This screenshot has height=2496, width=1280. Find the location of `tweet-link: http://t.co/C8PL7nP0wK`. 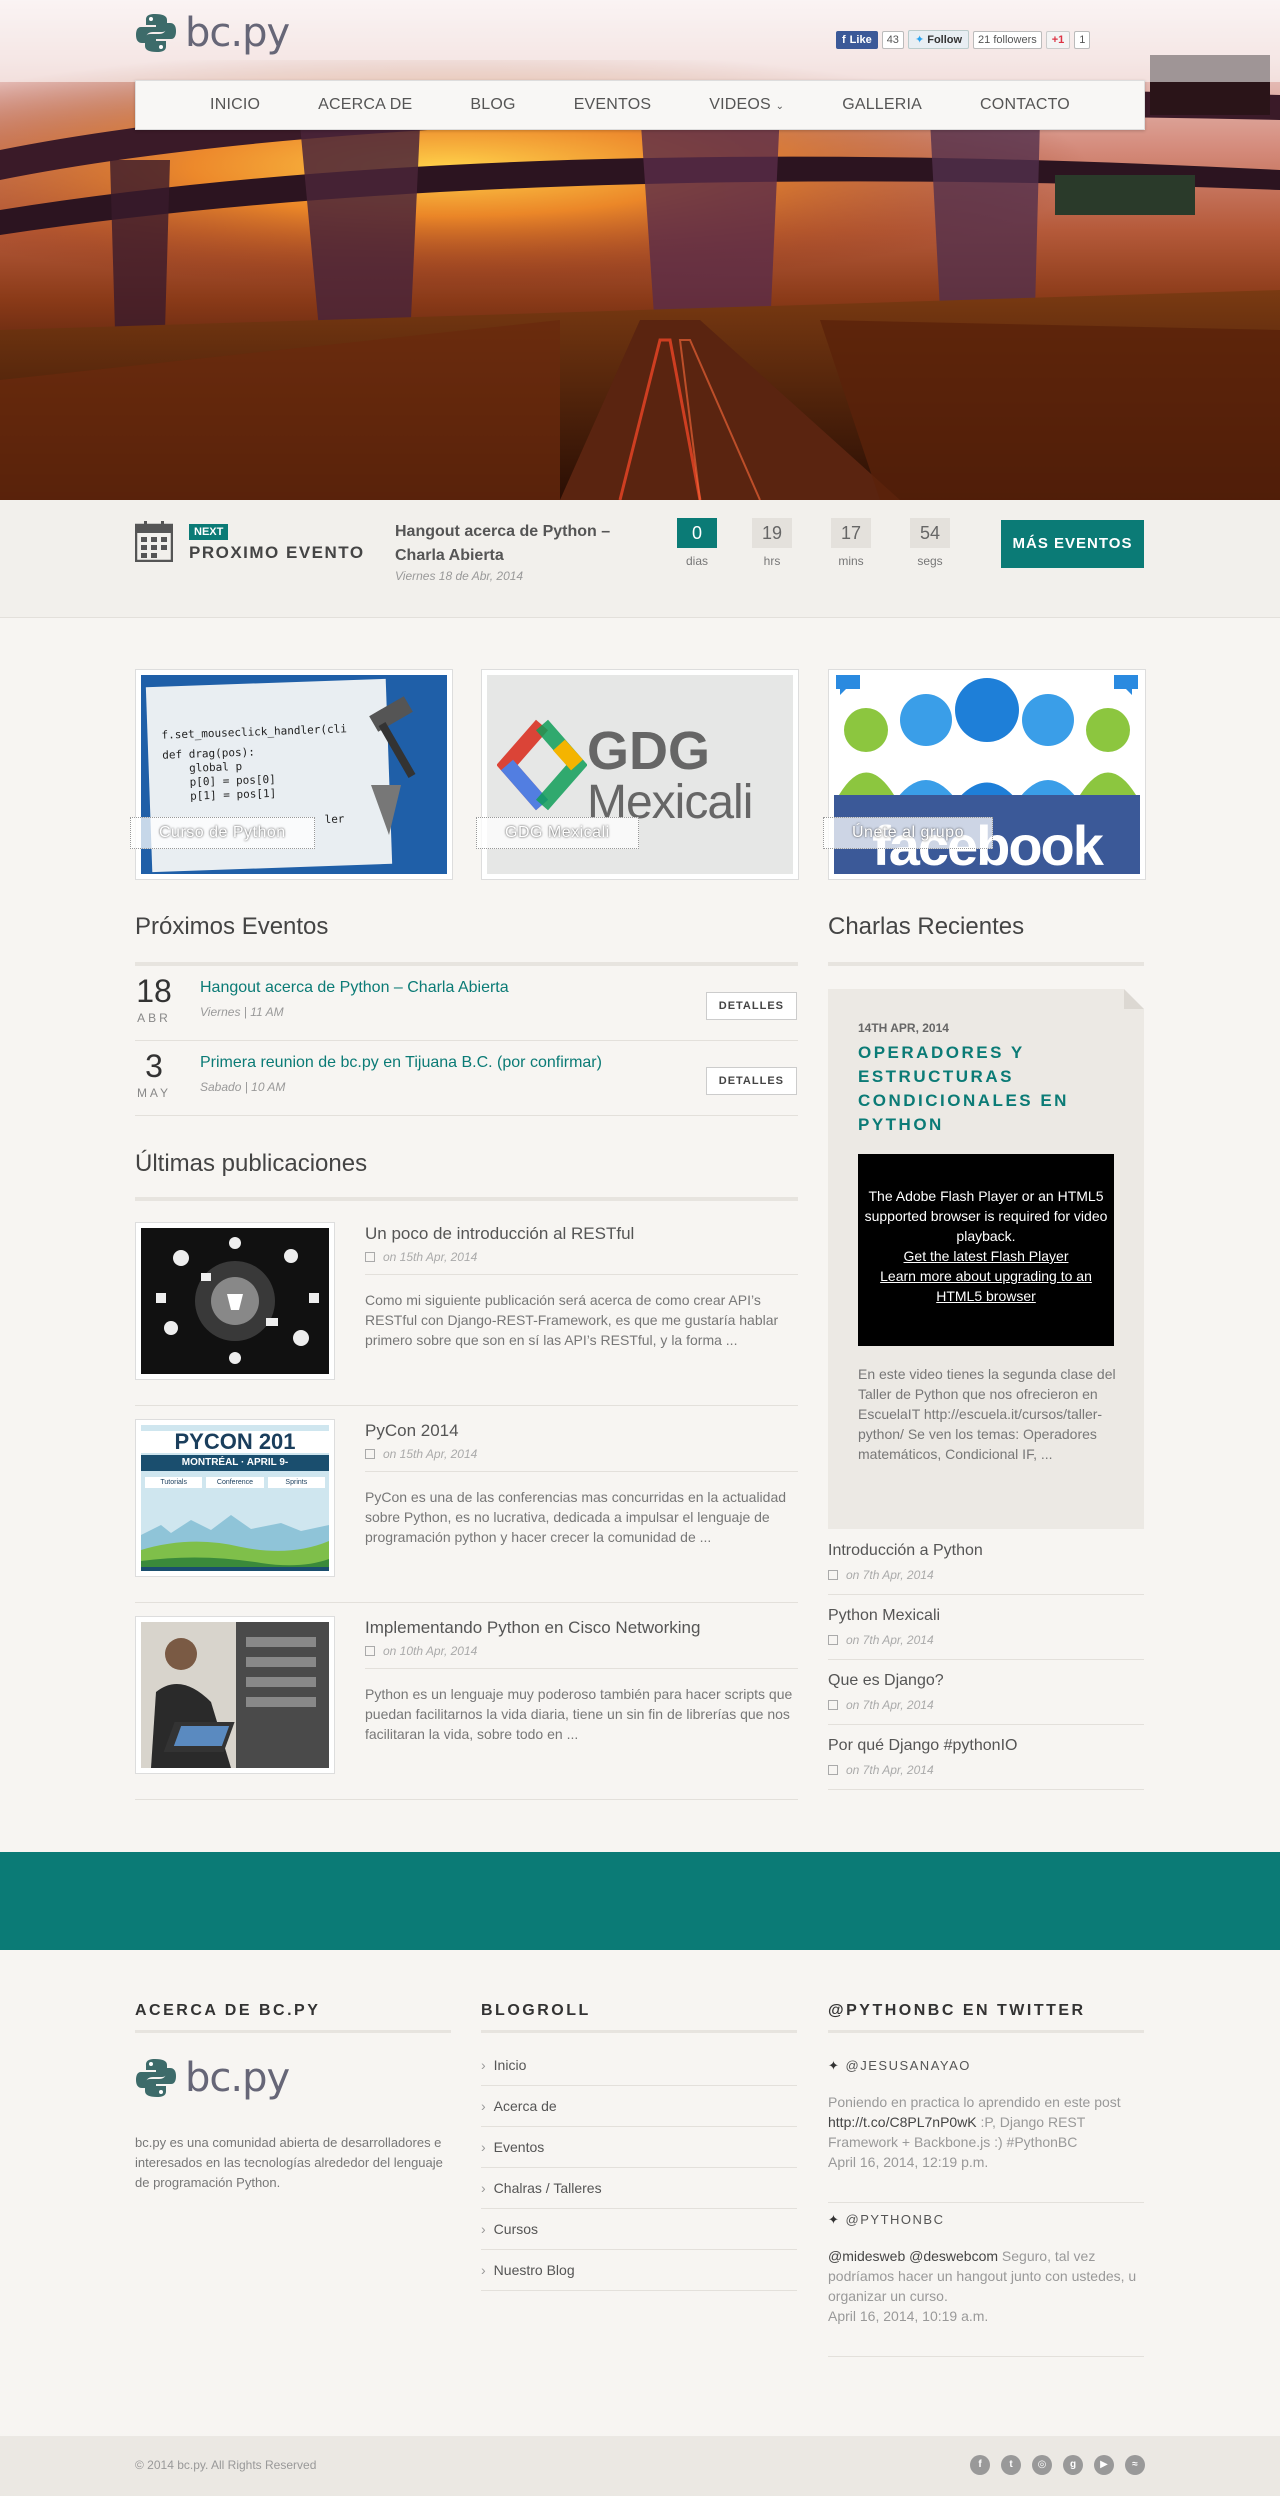

tweet-link: http://t.co/C8PL7nP0wK is located at coordinates (902, 2122).